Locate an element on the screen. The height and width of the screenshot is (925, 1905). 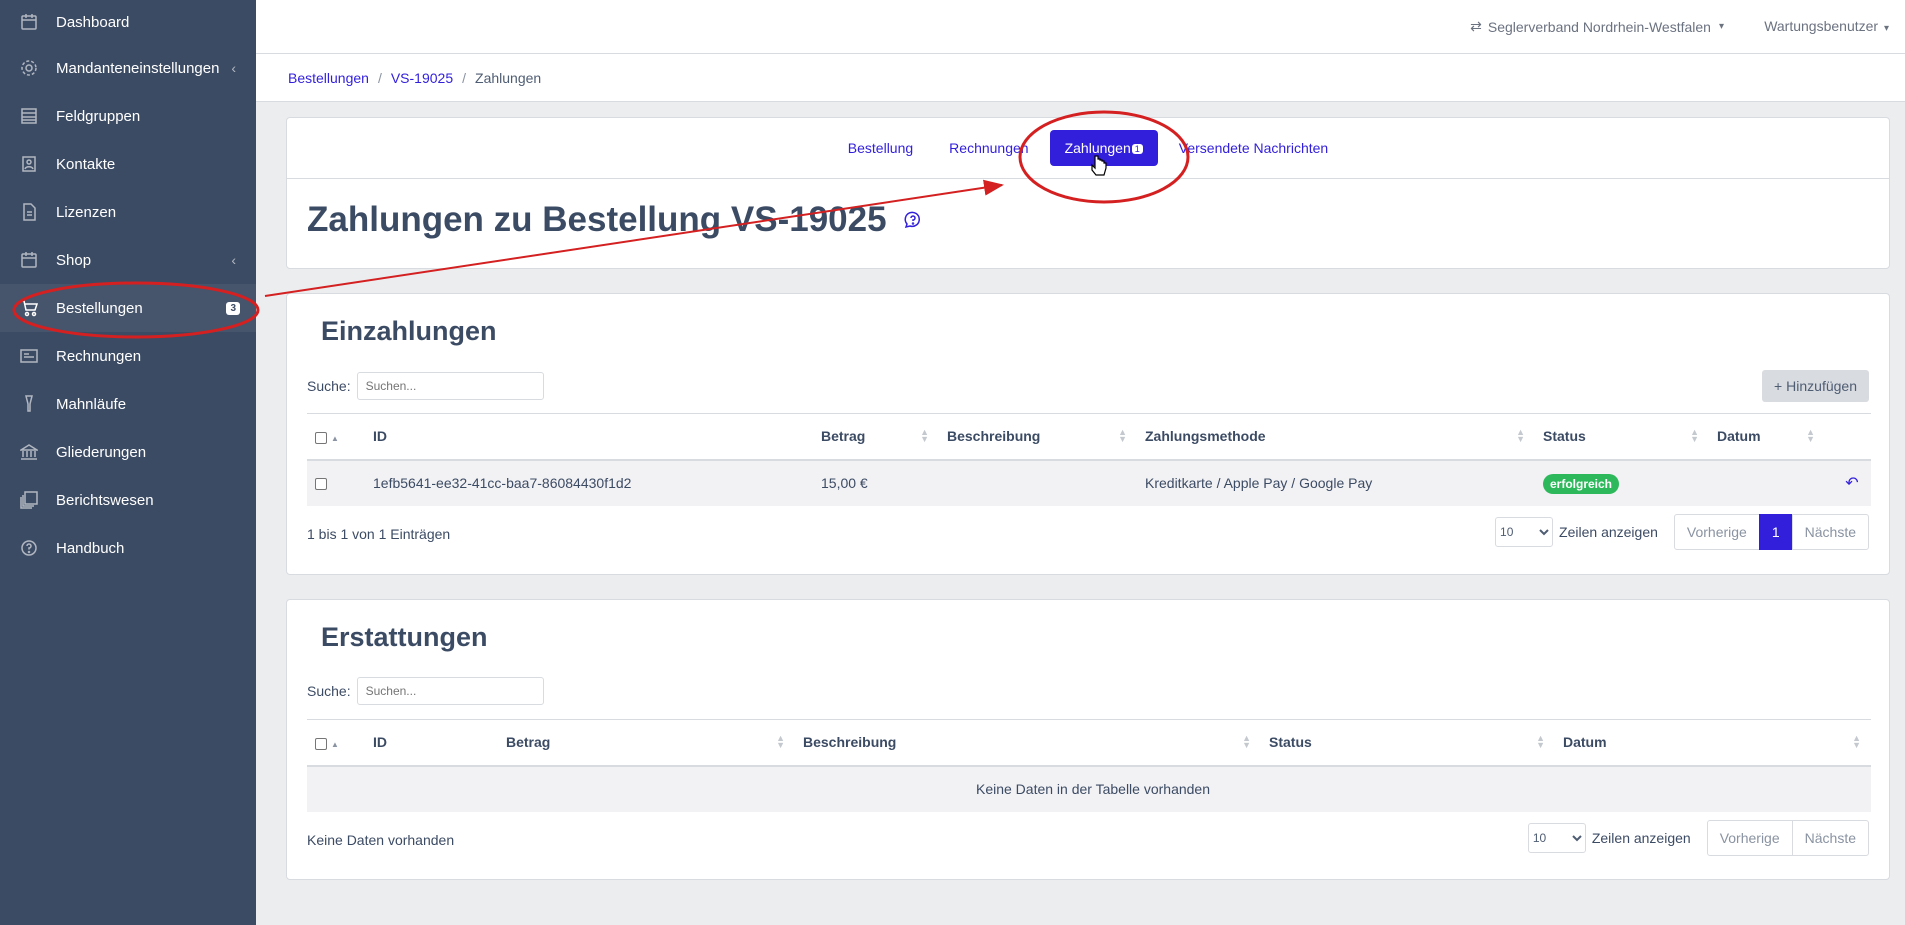
row-checkbox is located at coordinates (321, 484).